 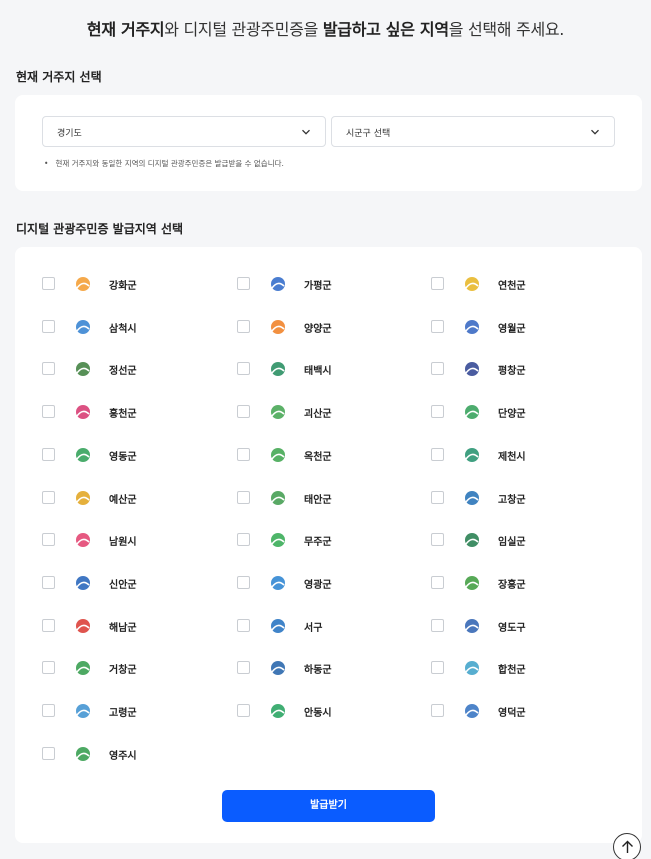 I want to click on region-option: 장흥군, so click(x=526, y=583).